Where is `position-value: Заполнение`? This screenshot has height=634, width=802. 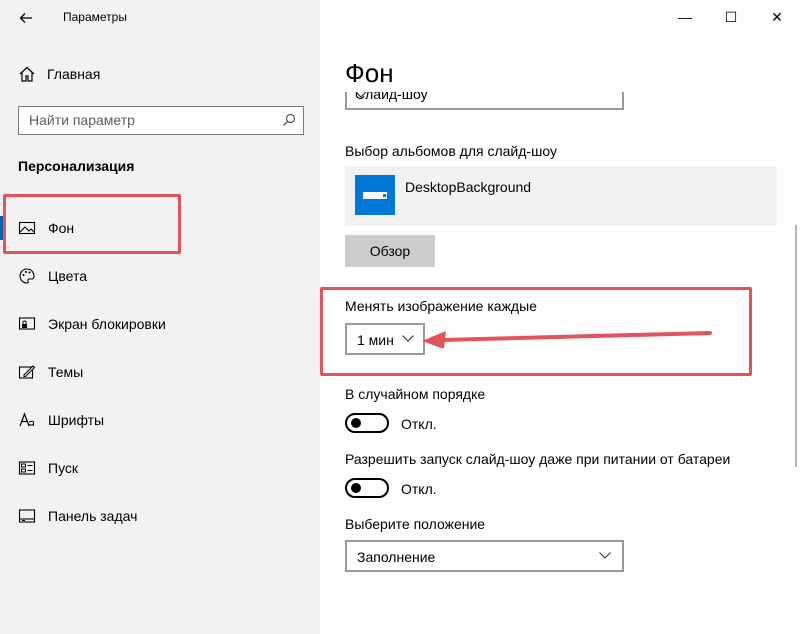
position-value: Заполнение is located at coordinates (396, 557).